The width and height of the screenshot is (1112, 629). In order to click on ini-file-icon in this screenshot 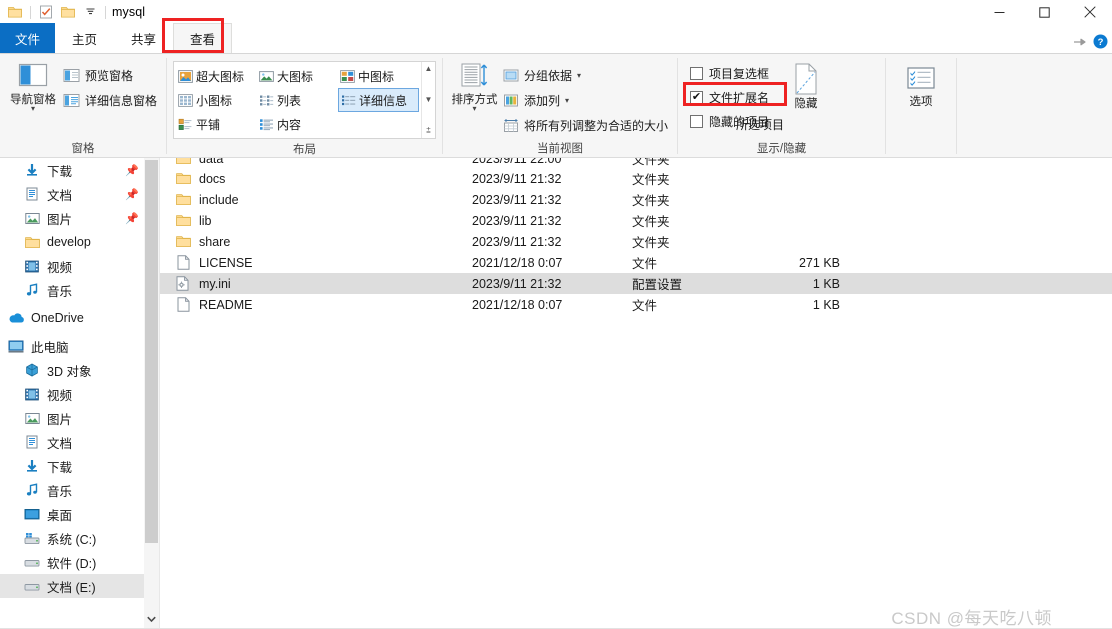, I will do `click(183, 283)`.